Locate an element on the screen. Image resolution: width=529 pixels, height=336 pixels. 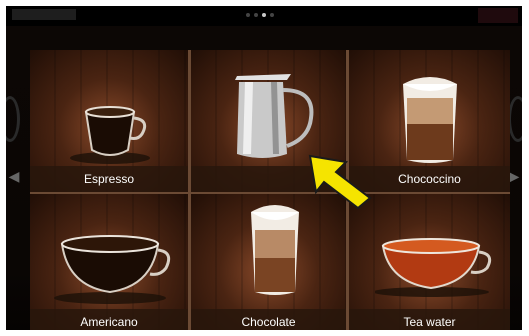
pointer-arrow-icon is located at coordinates (340, 182).